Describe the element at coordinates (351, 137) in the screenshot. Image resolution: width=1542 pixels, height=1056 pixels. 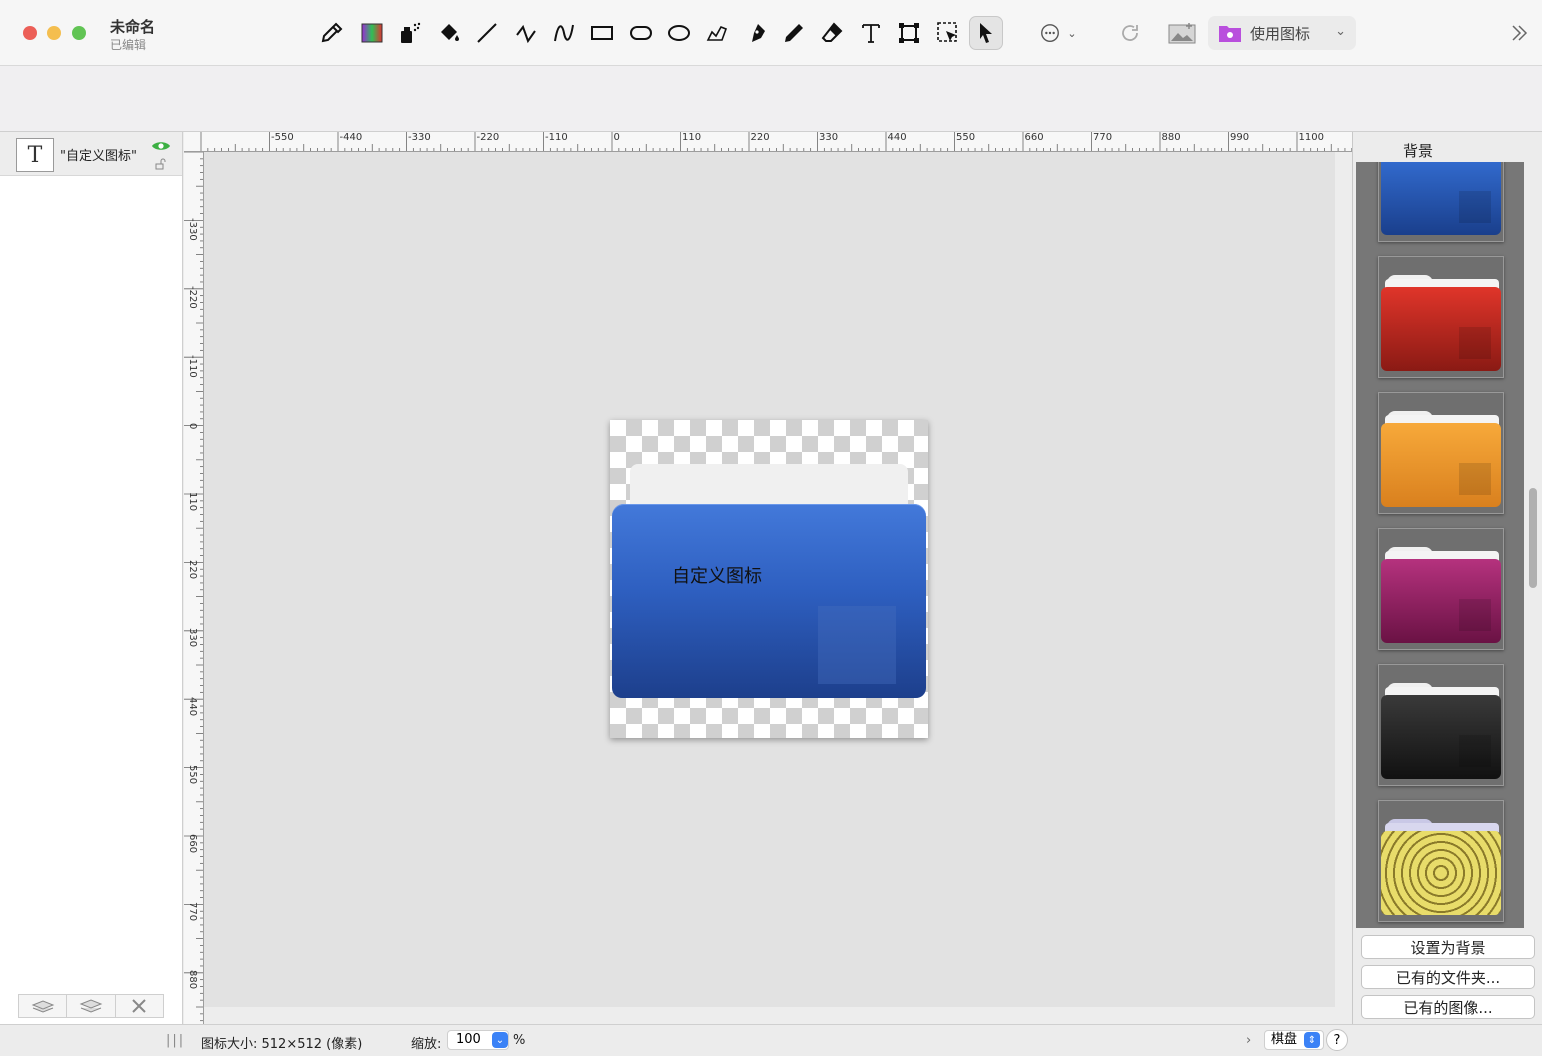
I see `ruler-tick-label: -440` at that location.